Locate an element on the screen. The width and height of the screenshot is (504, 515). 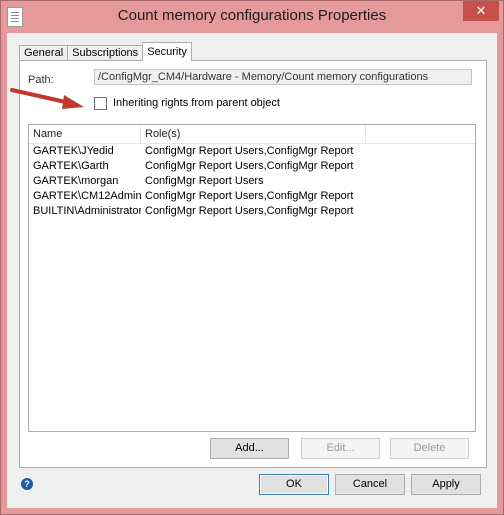
help-icon: ? is located at coordinates (27, 484).